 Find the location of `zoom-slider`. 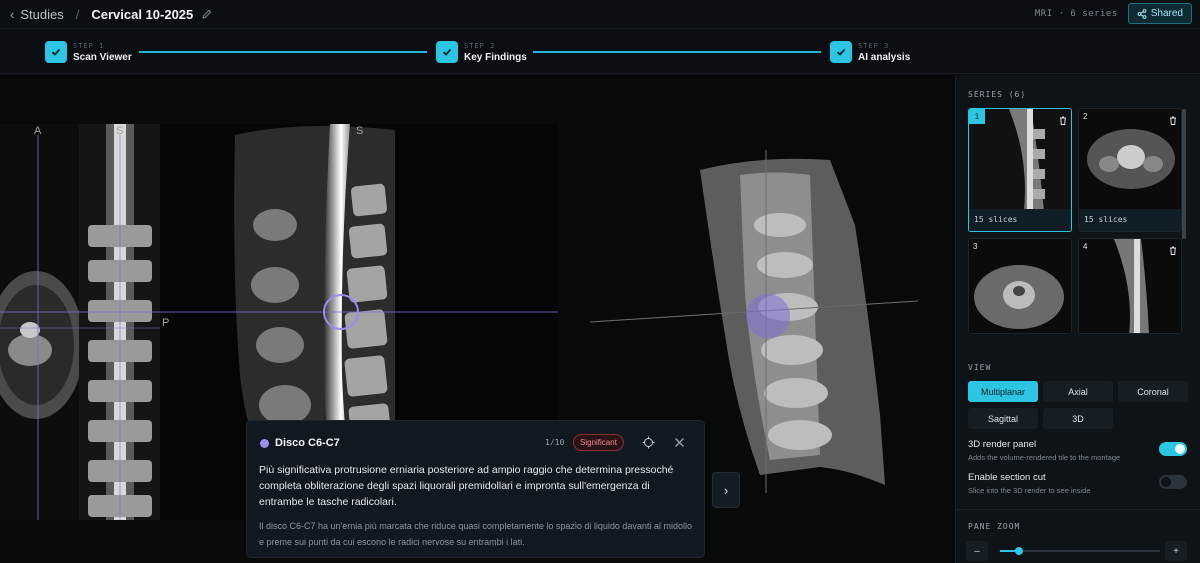

zoom-slider is located at coordinates (1080, 551).